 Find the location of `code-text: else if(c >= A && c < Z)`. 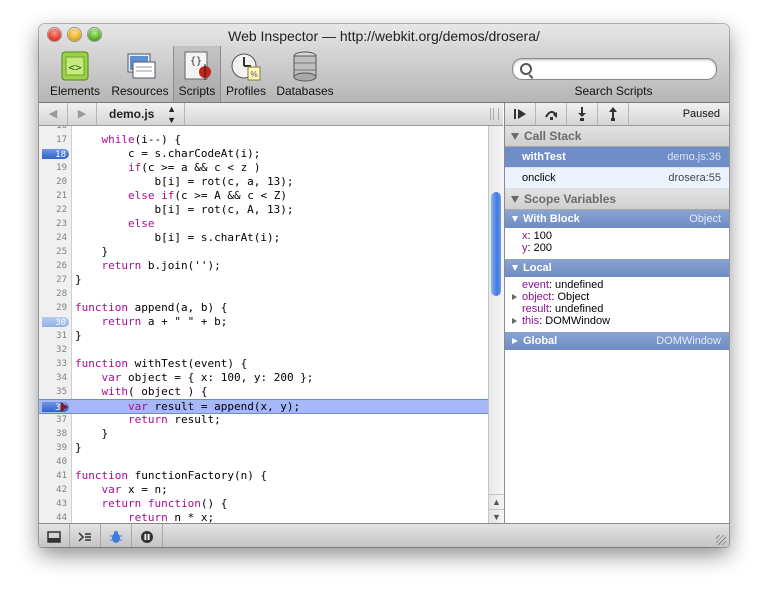

code-text: else if(c >= A && c < Z) is located at coordinates (207, 195).